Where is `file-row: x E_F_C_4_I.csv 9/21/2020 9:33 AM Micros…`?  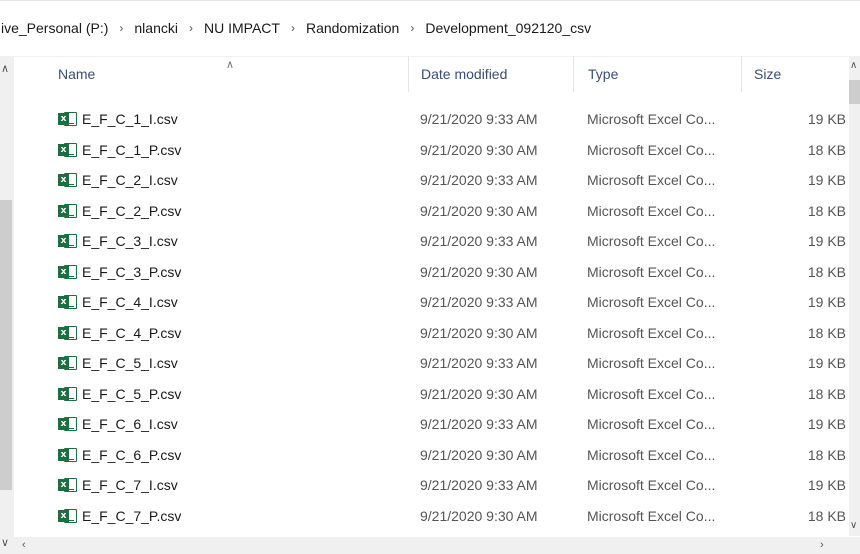 file-row: x E_F_C_4_I.csv 9/21/2020 9:33 AM Micros… is located at coordinates (424, 302).